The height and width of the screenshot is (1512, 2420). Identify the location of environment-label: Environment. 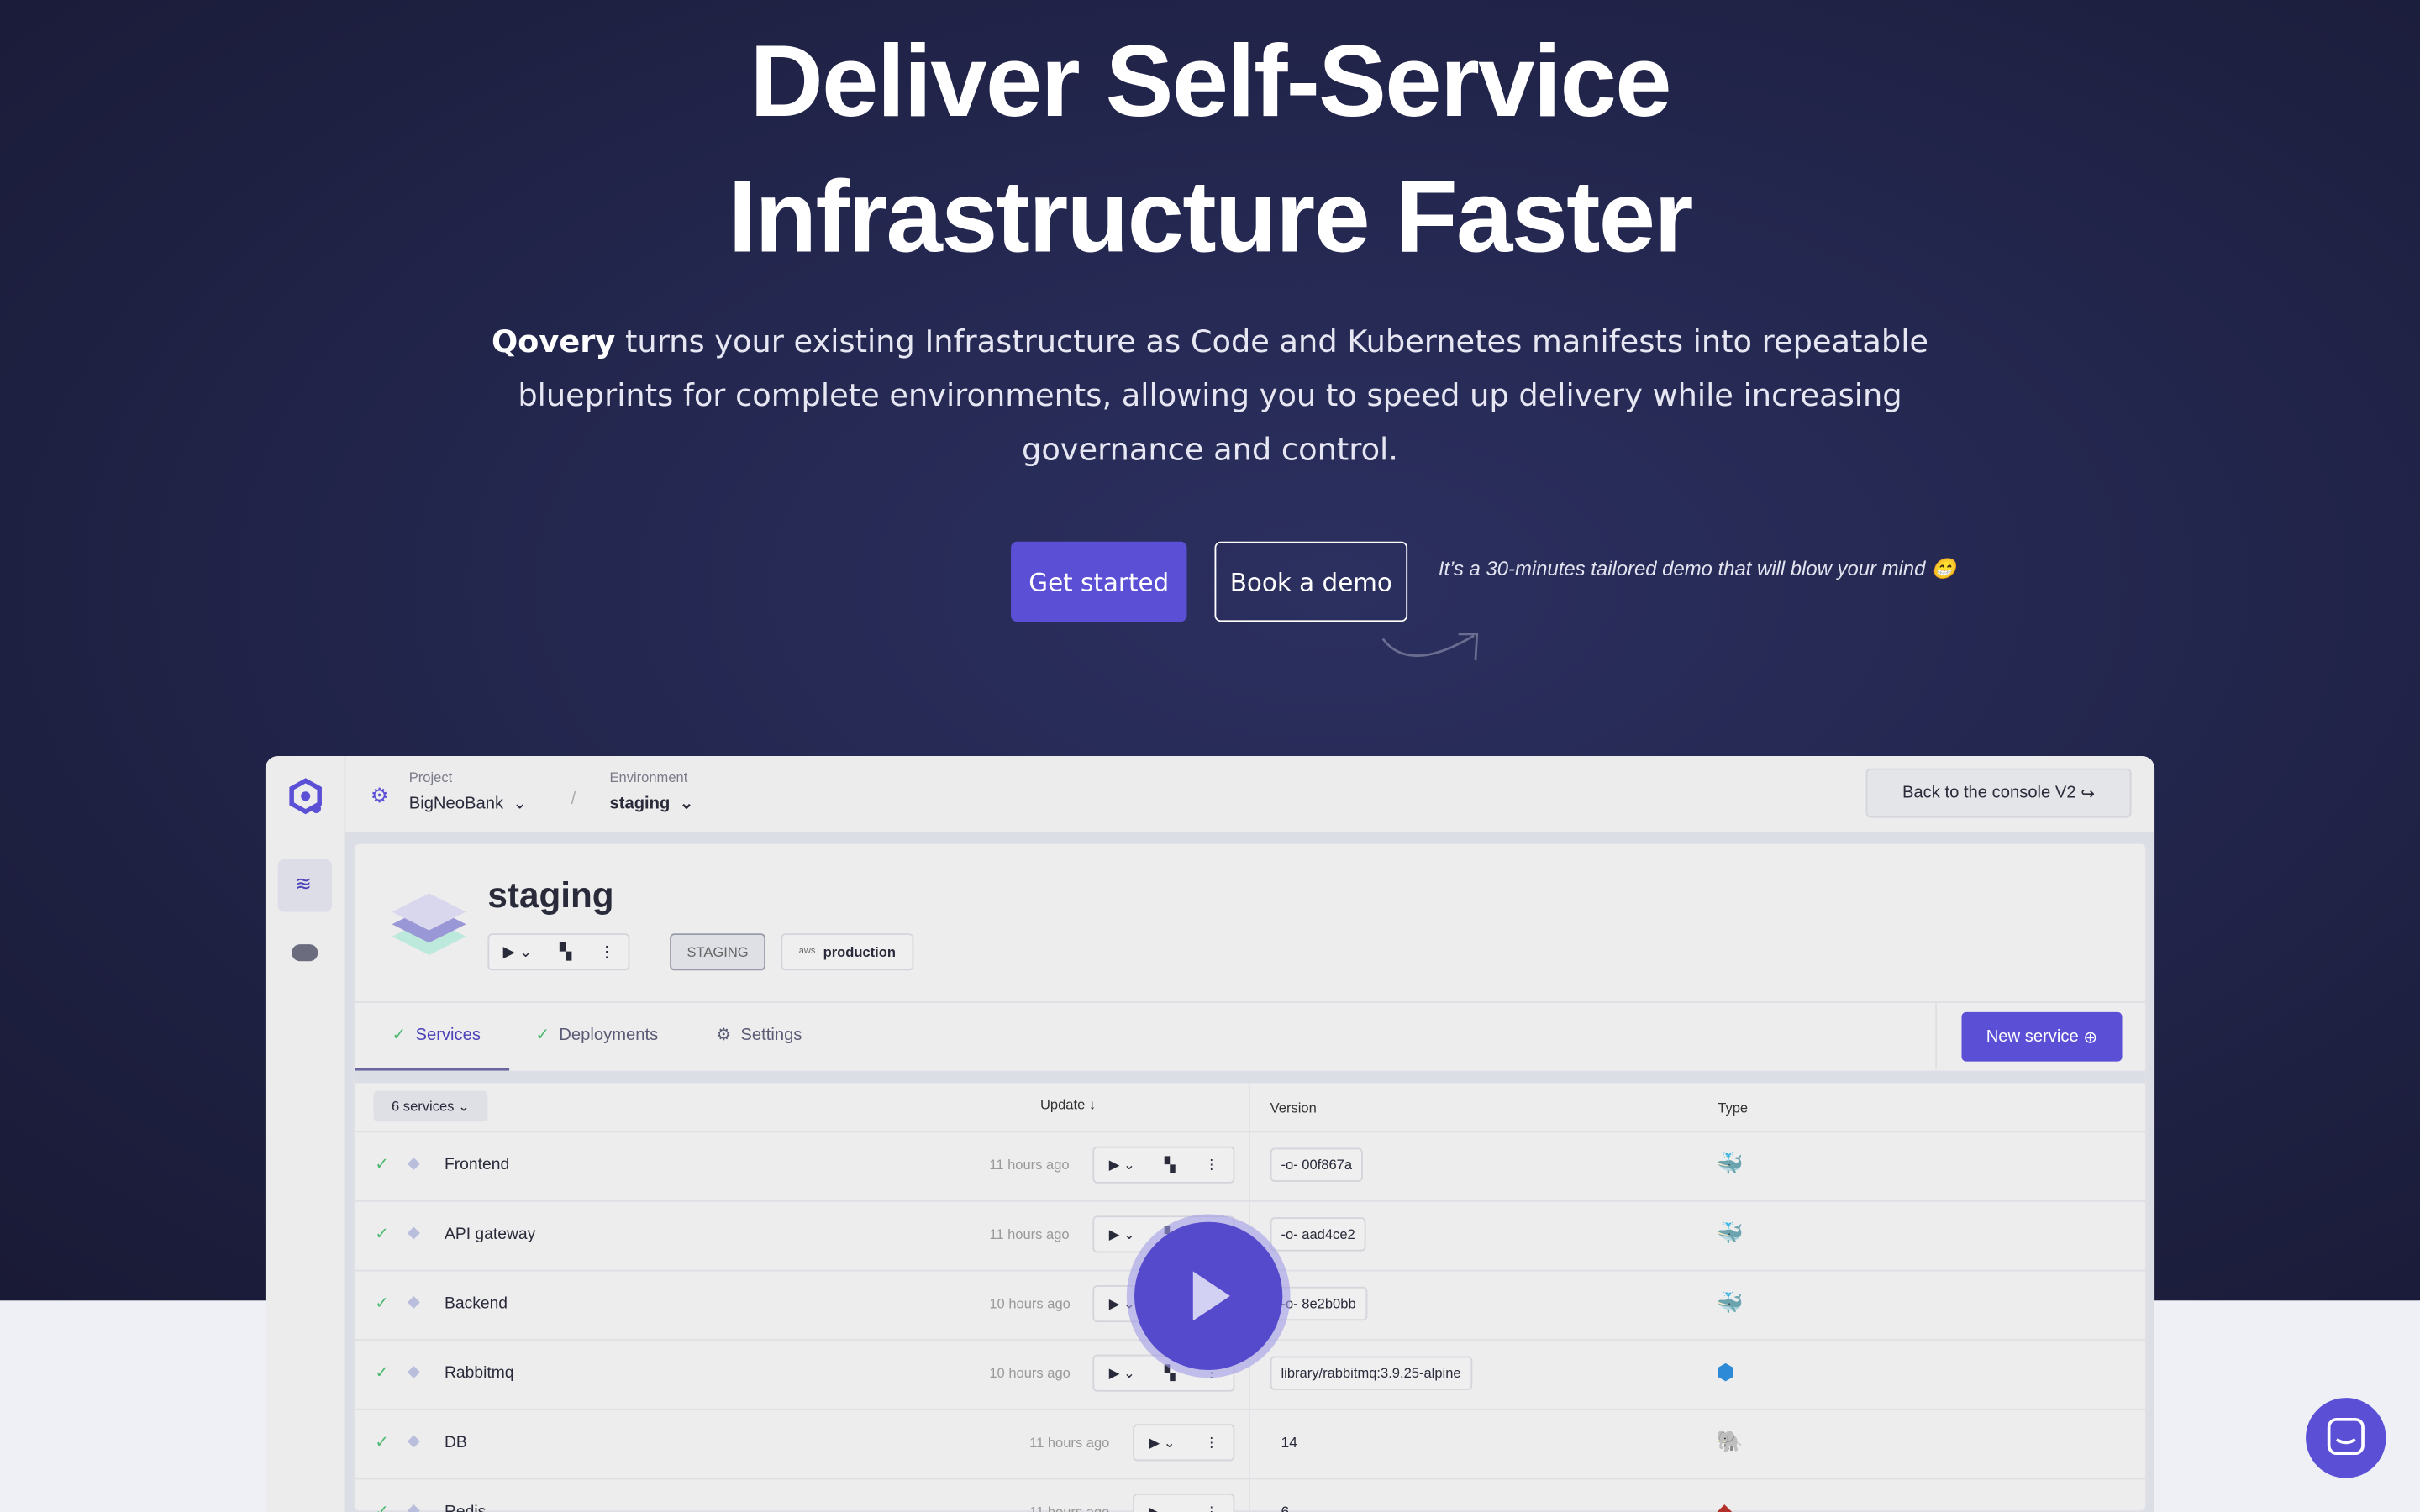
(648, 777).